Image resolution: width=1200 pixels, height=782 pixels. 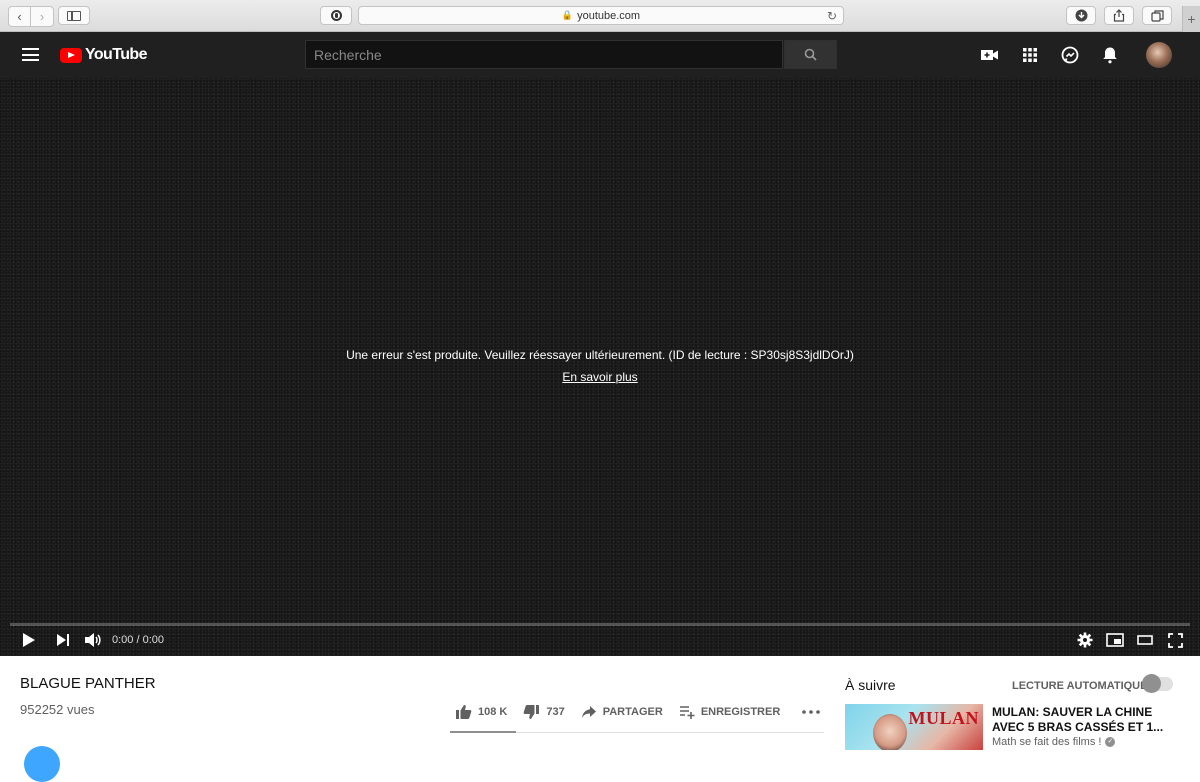 I want to click on gear-icon, so click(x=1085, y=640).